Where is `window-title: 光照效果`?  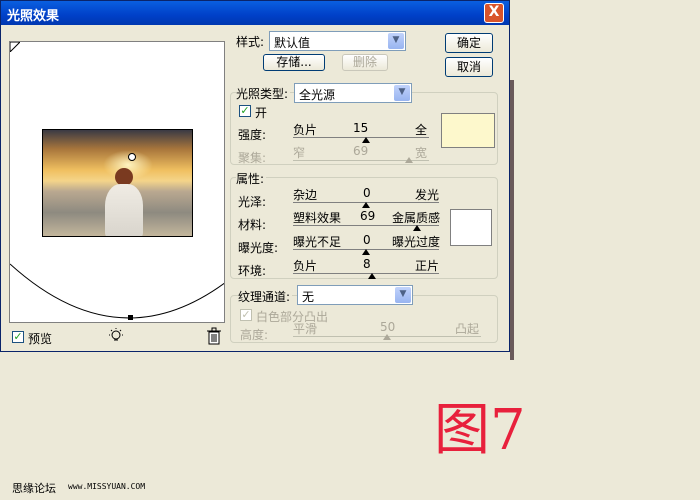 window-title: 光照效果 is located at coordinates (33, 16).